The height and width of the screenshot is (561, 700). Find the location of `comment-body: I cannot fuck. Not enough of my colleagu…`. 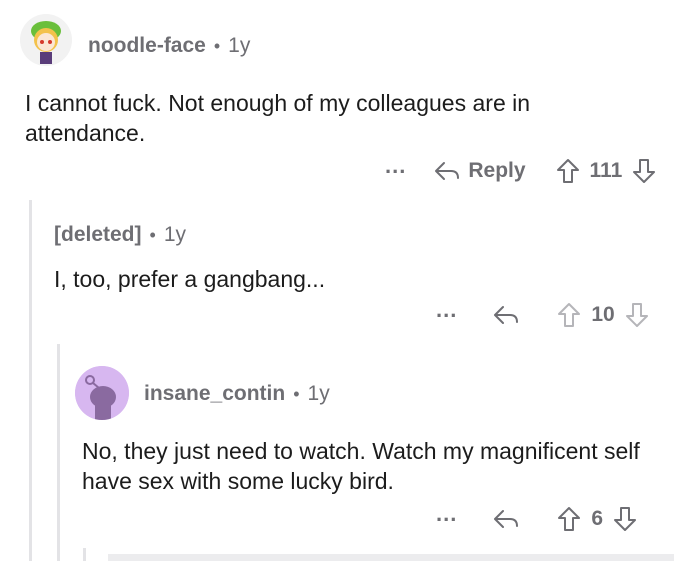

comment-body: I cannot fuck. Not enough of my colleagu… is located at coordinates (278, 118).